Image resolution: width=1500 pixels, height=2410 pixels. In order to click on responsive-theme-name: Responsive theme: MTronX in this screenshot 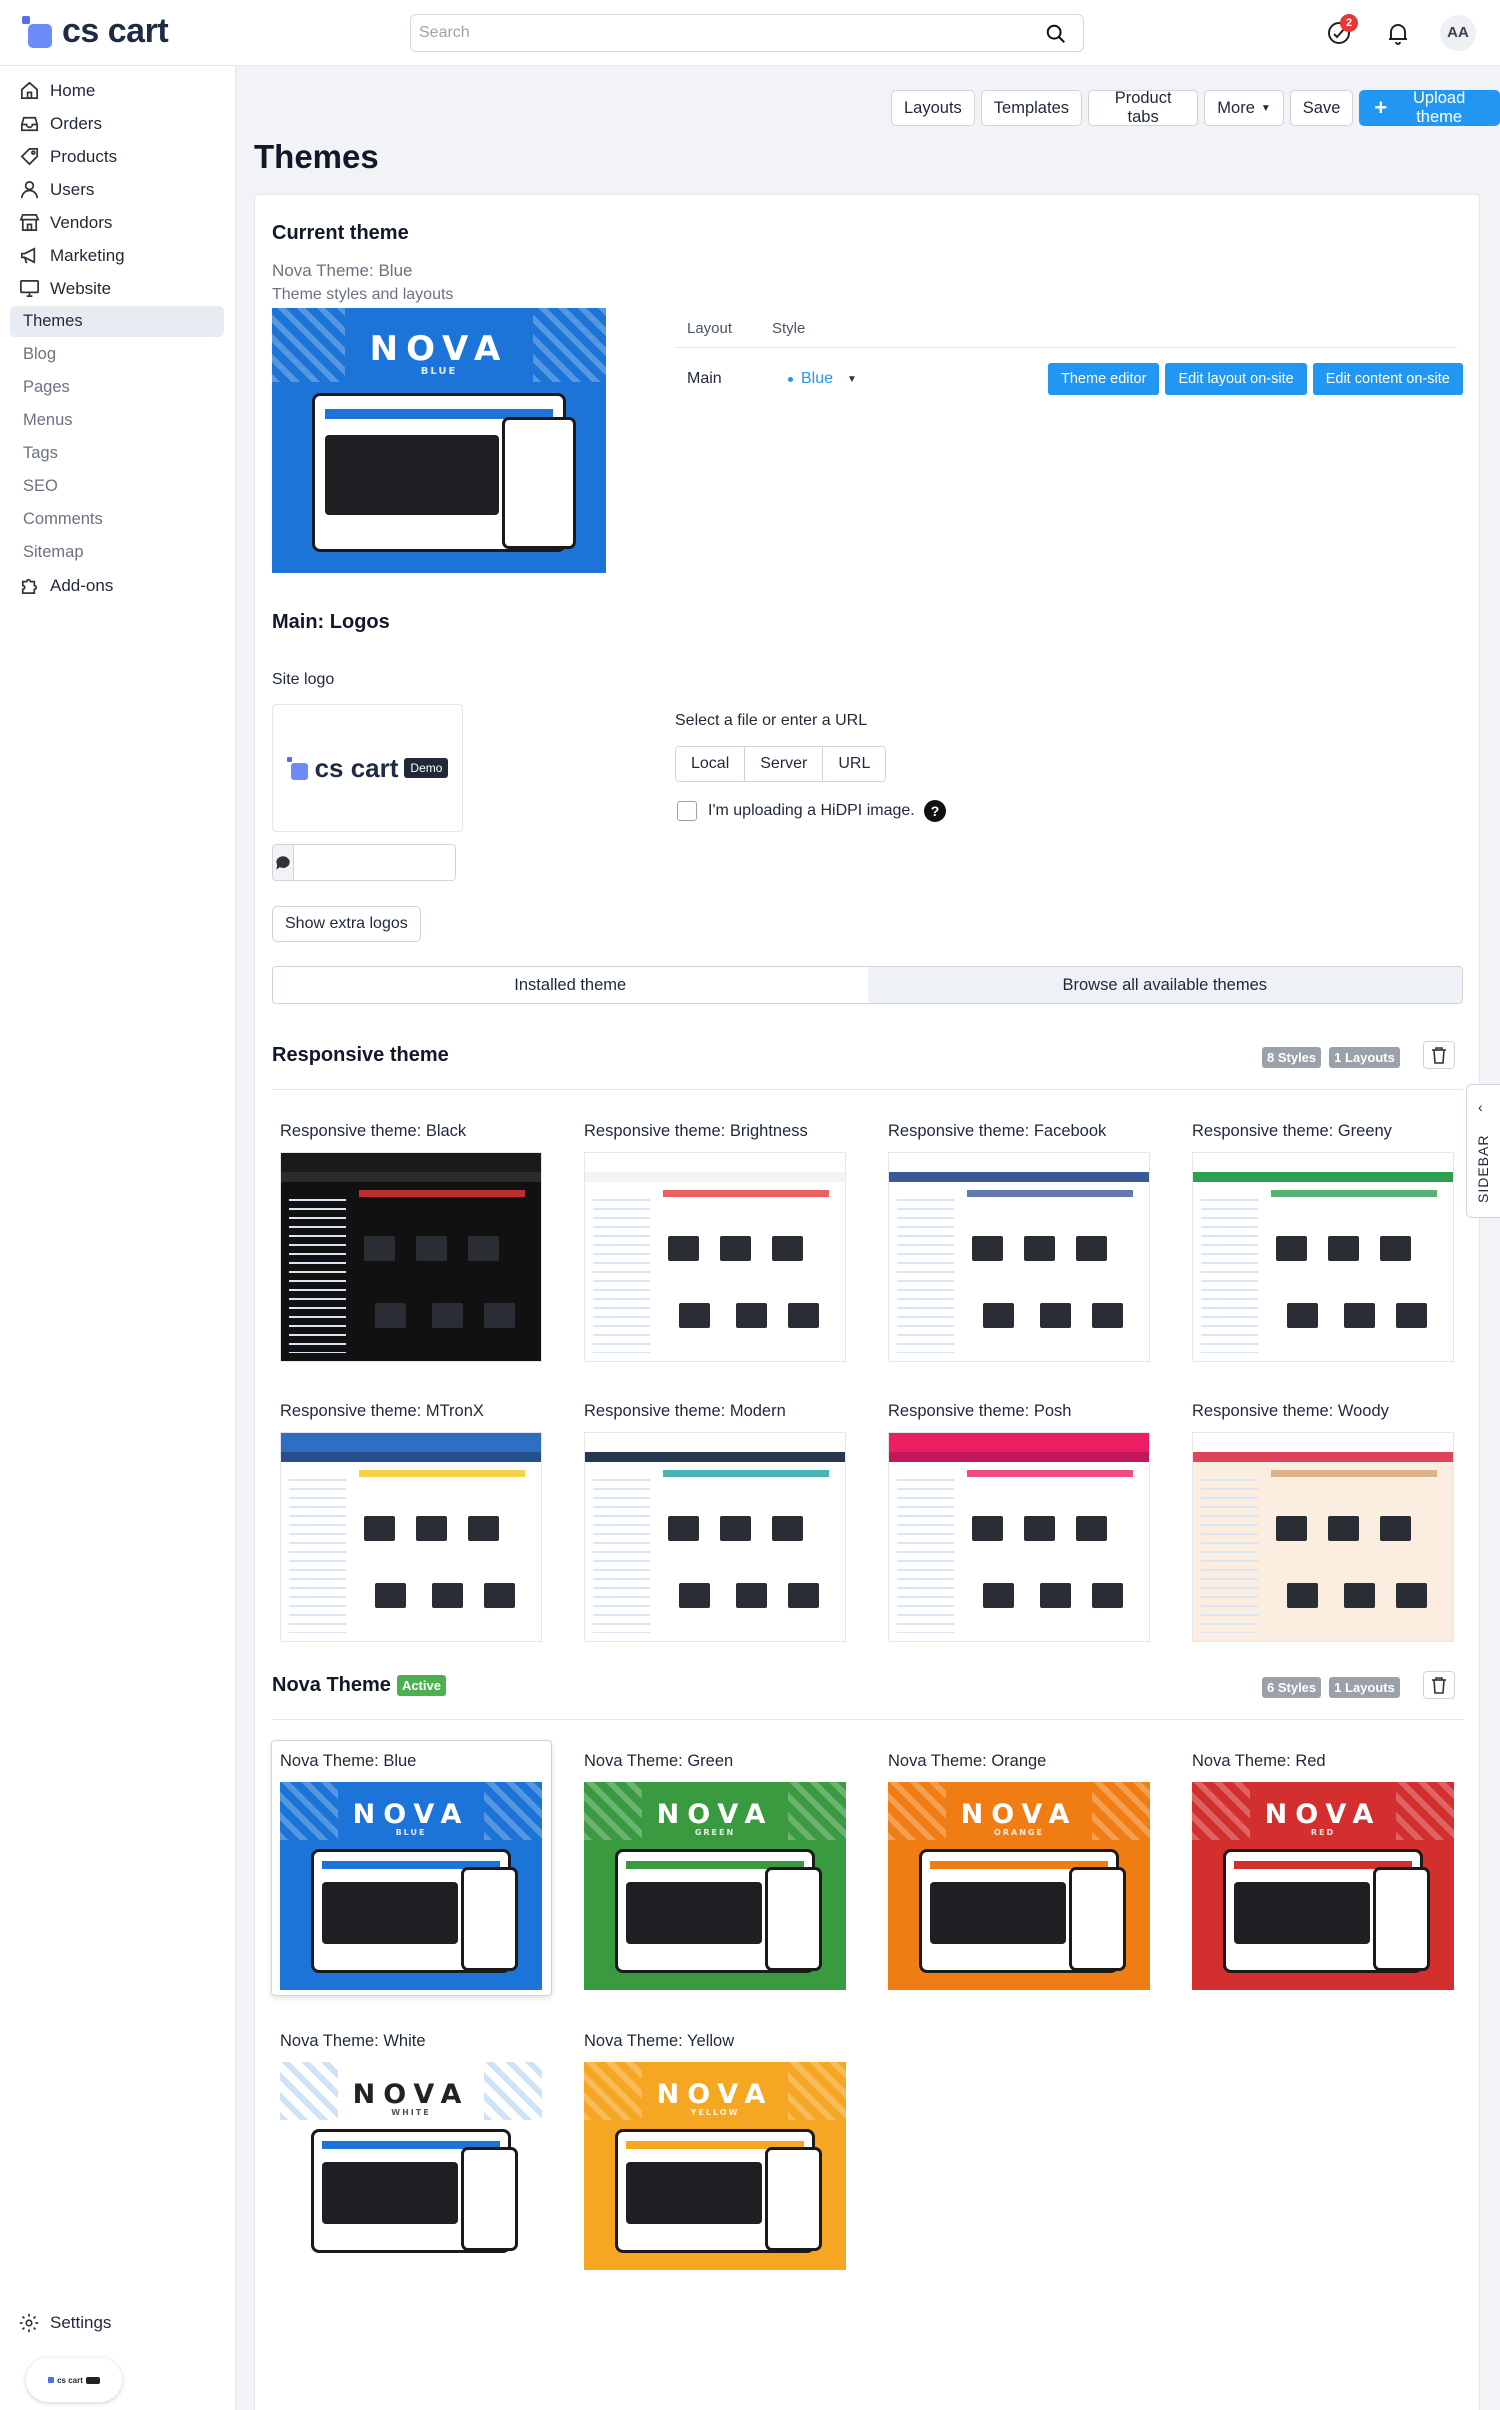, I will do `click(382, 1411)`.